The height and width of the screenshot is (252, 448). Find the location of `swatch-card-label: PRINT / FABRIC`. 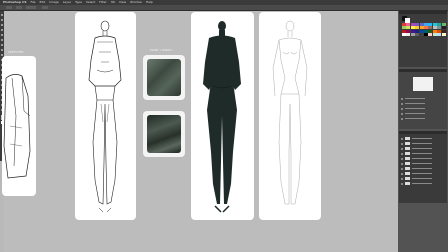

swatch-card-label: PRINT / FABRIC is located at coordinates (161, 50).